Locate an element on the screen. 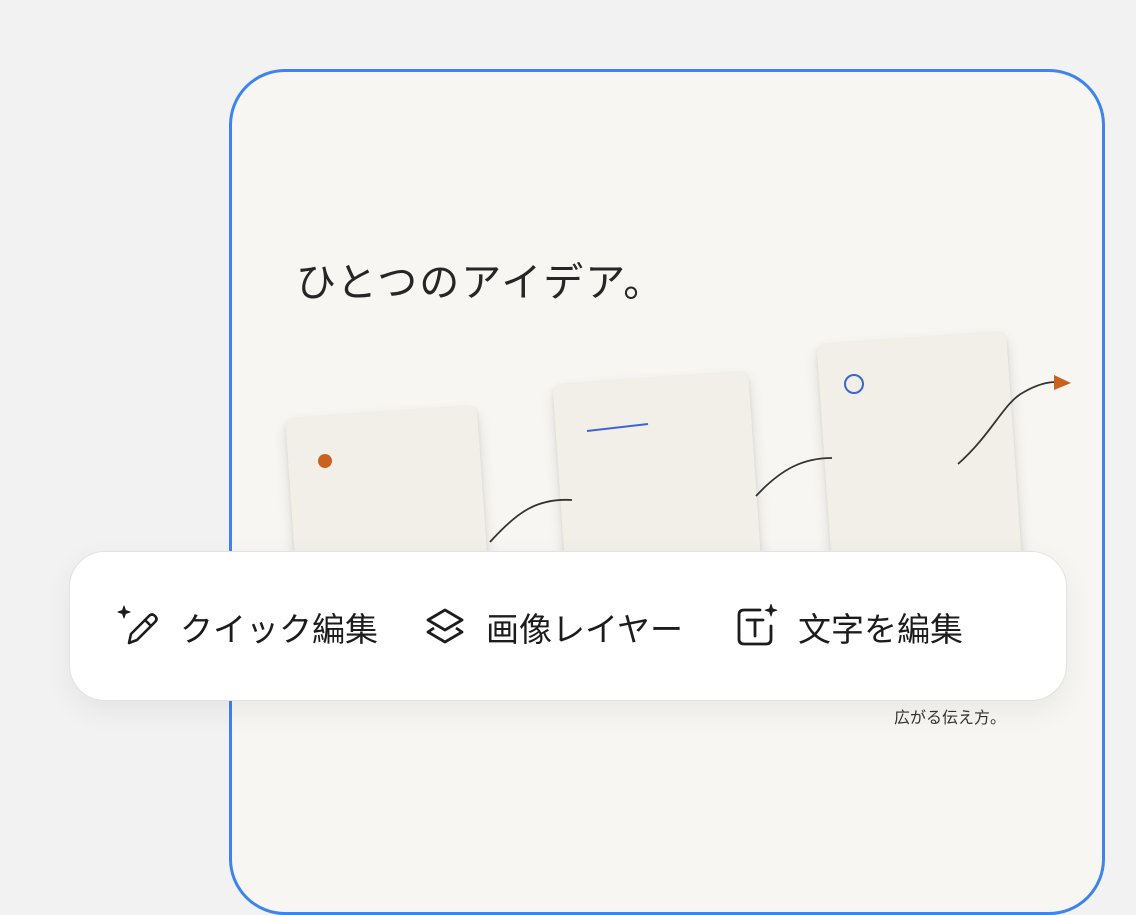  quick-edit-button: クイック編集 is located at coordinates (247, 627).